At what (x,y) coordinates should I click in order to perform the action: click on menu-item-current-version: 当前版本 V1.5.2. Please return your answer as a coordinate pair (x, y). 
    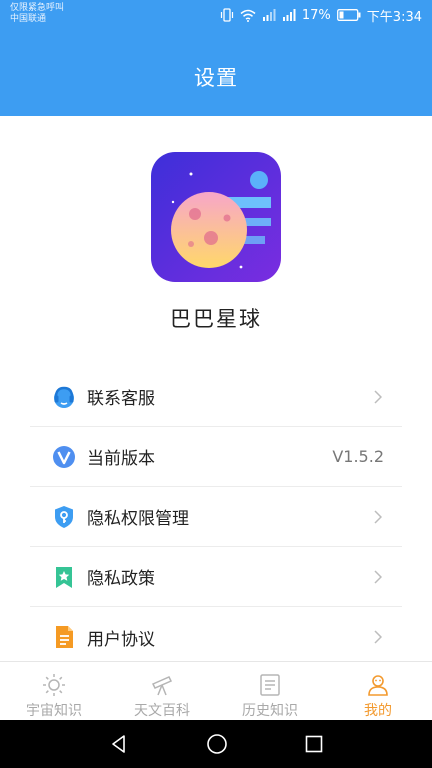
    Looking at the image, I should click on (216, 457).